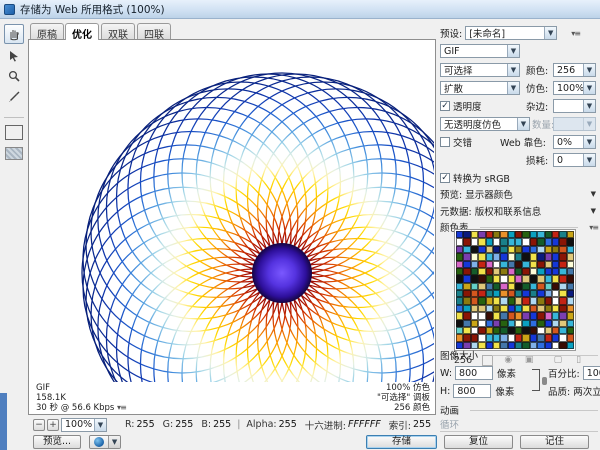  Describe the element at coordinates (485, 124) in the screenshot. I see `transparency-dither-select: 无透明度仿色 ▼` at that location.